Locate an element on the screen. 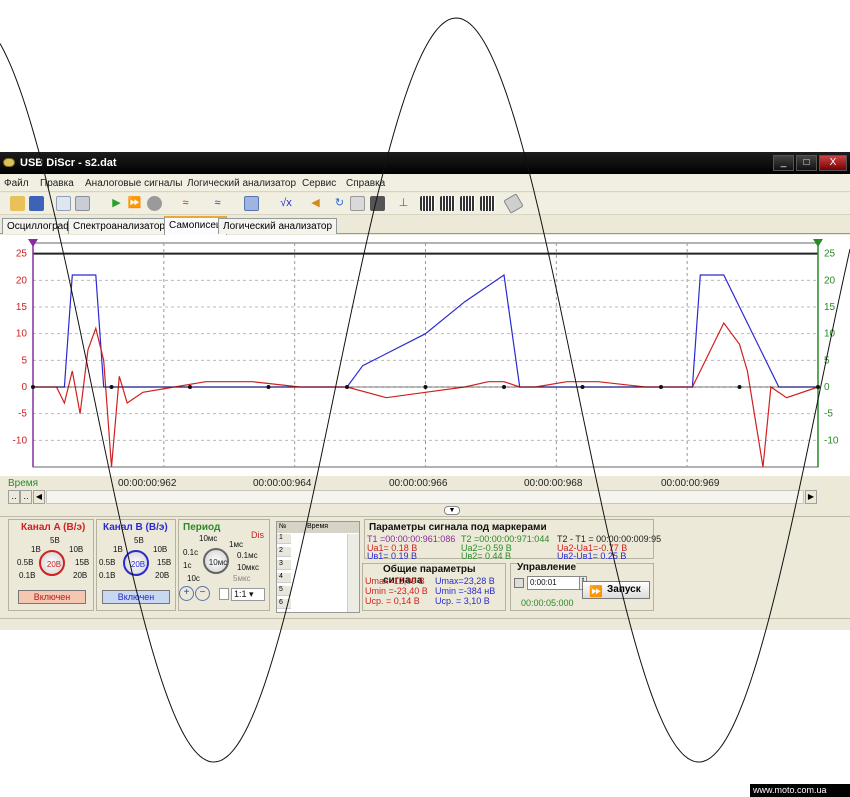 The image size is (850, 797). scroll-zoom-in-button: ‥ is located at coordinates (26, 497).